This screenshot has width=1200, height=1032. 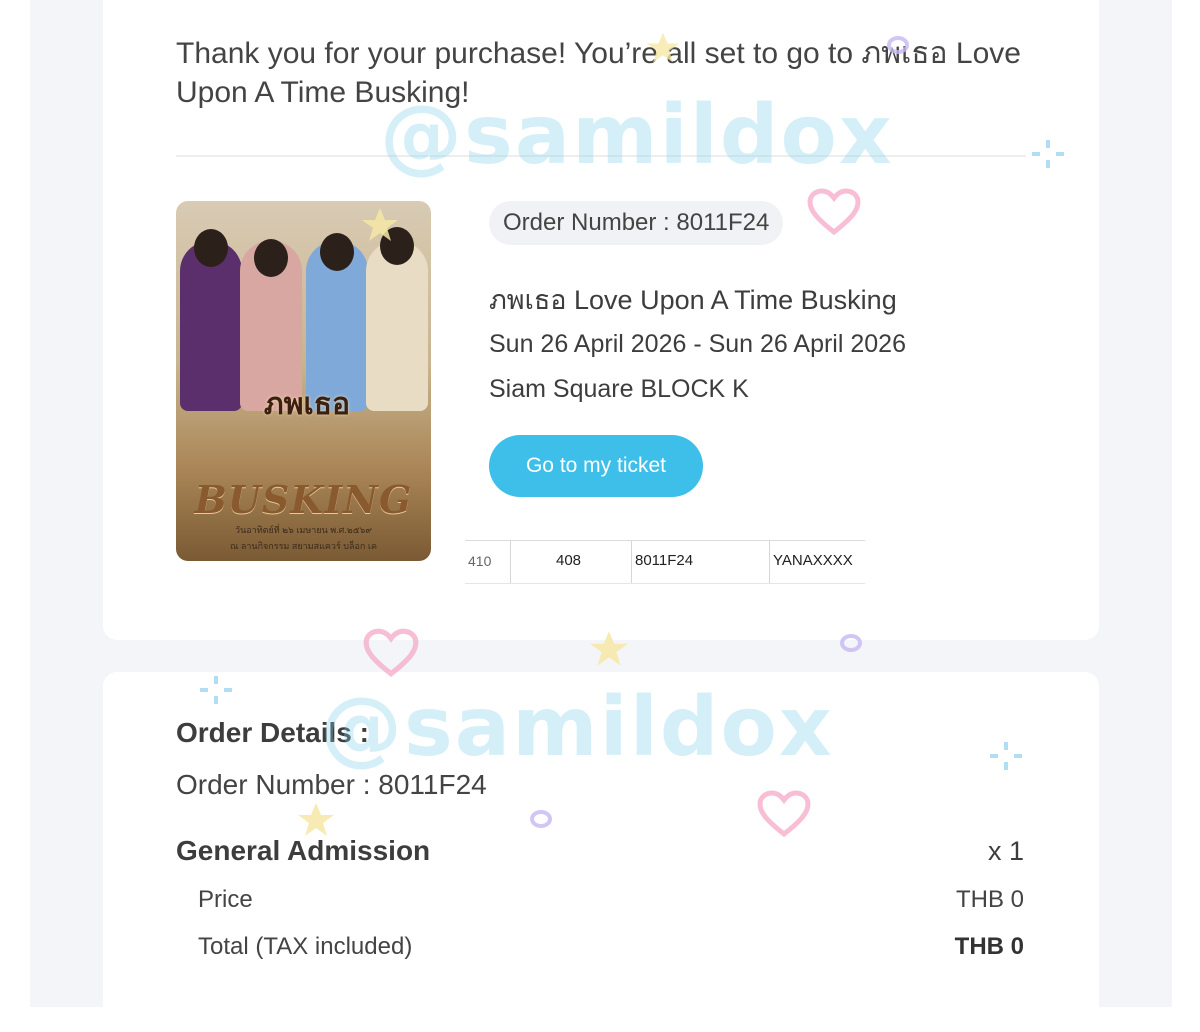 I want to click on order-details-number: Order Number : 8011F24, so click(x=331, y=784).